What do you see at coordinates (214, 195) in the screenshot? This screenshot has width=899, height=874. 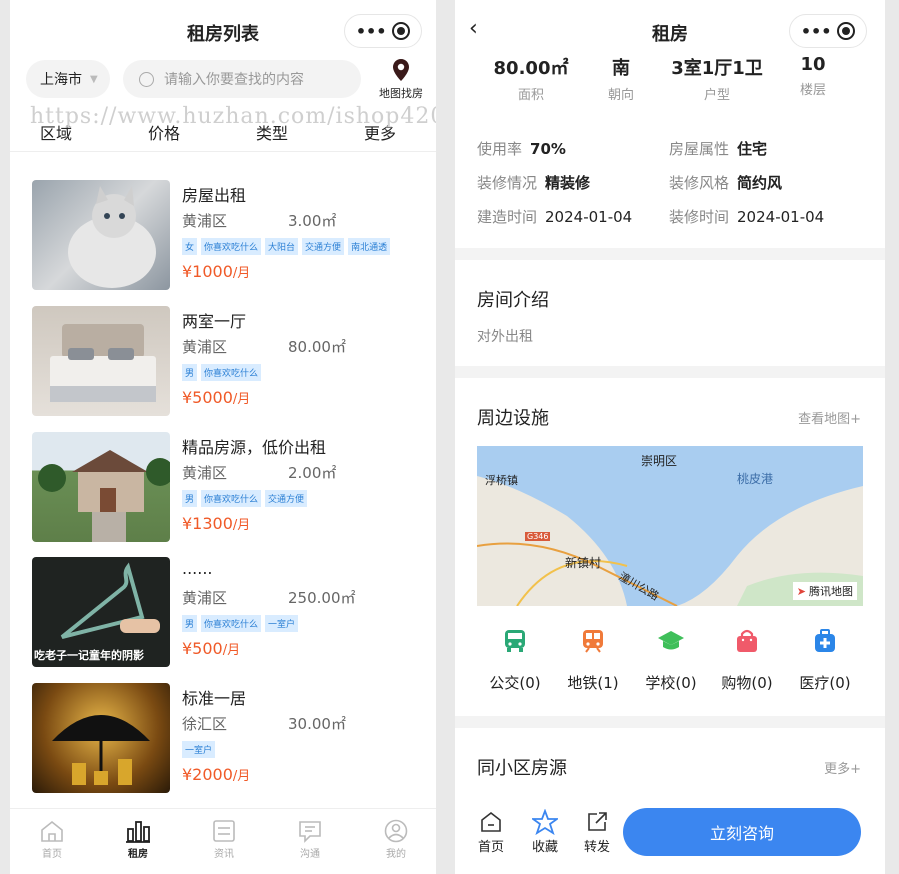 I see `listing-title: 房屋出租` at bounding box center [214, 195].